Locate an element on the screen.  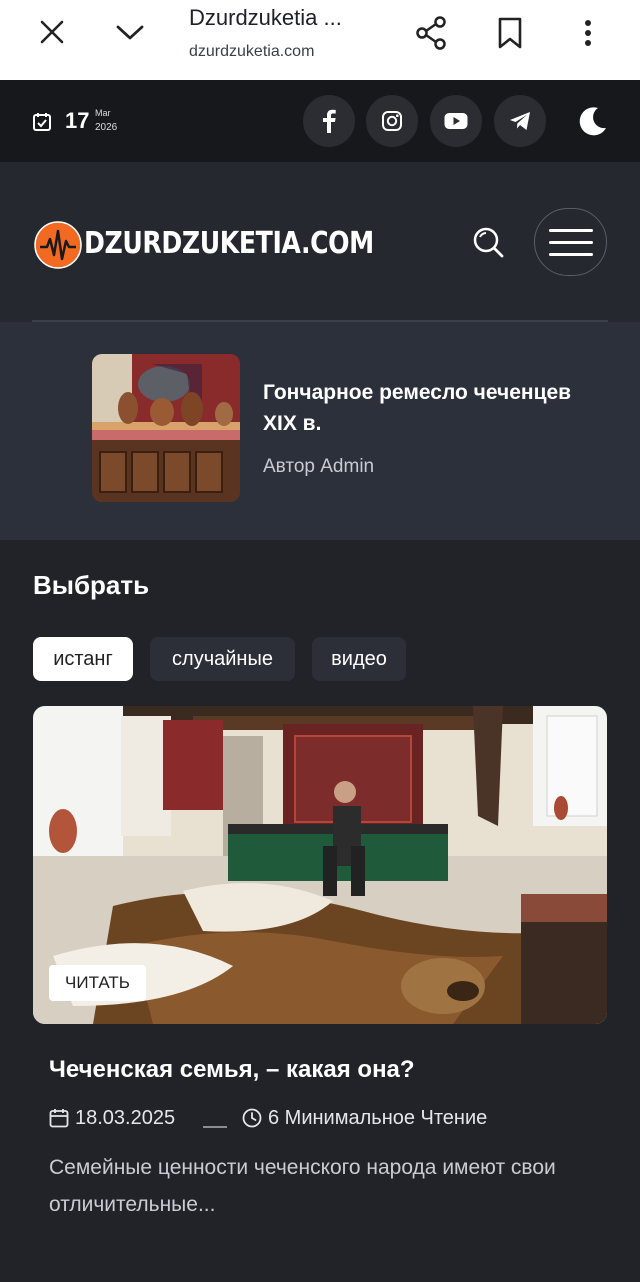
hamburger-menu-button is located at coordinates (570, 242).